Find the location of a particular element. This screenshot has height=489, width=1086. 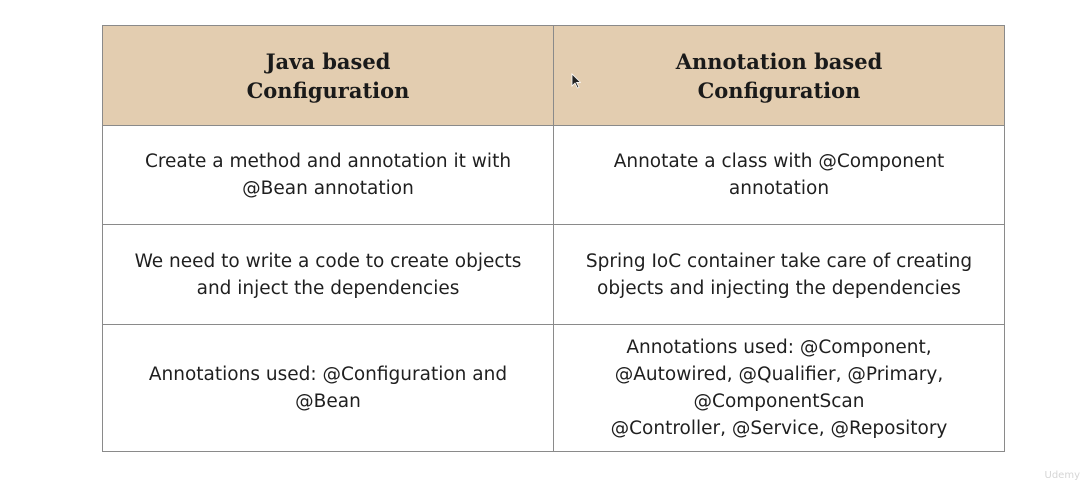

cell-text-line: @Autowired, @Qualifier, @Primary, is located at coordinates (779, 374).